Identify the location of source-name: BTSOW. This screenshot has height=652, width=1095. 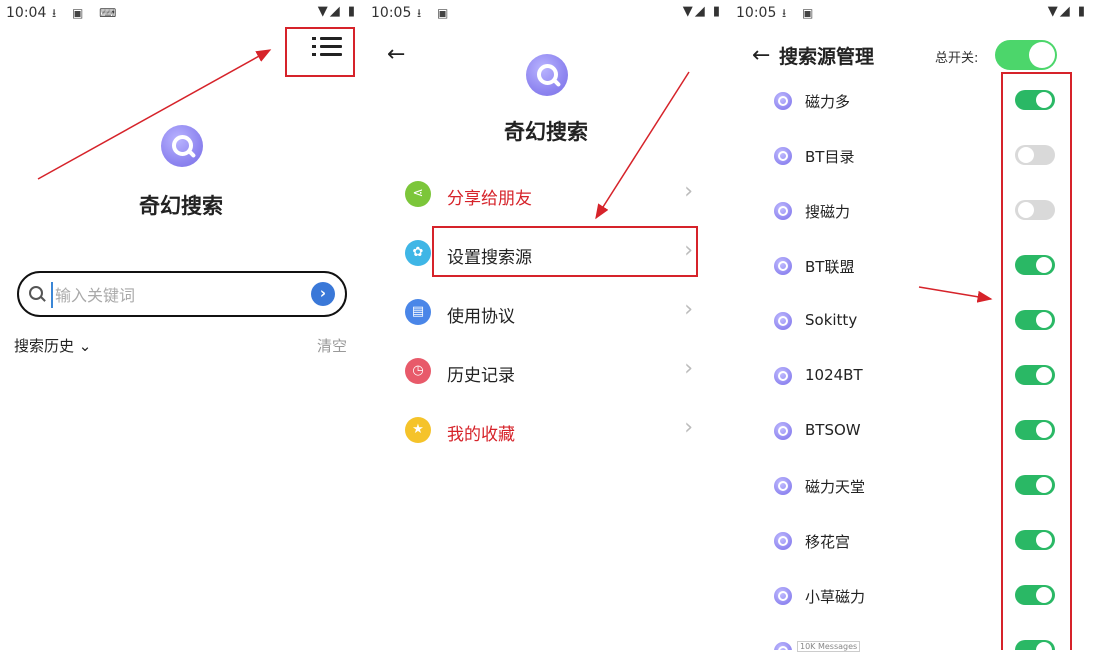
(833, 430).